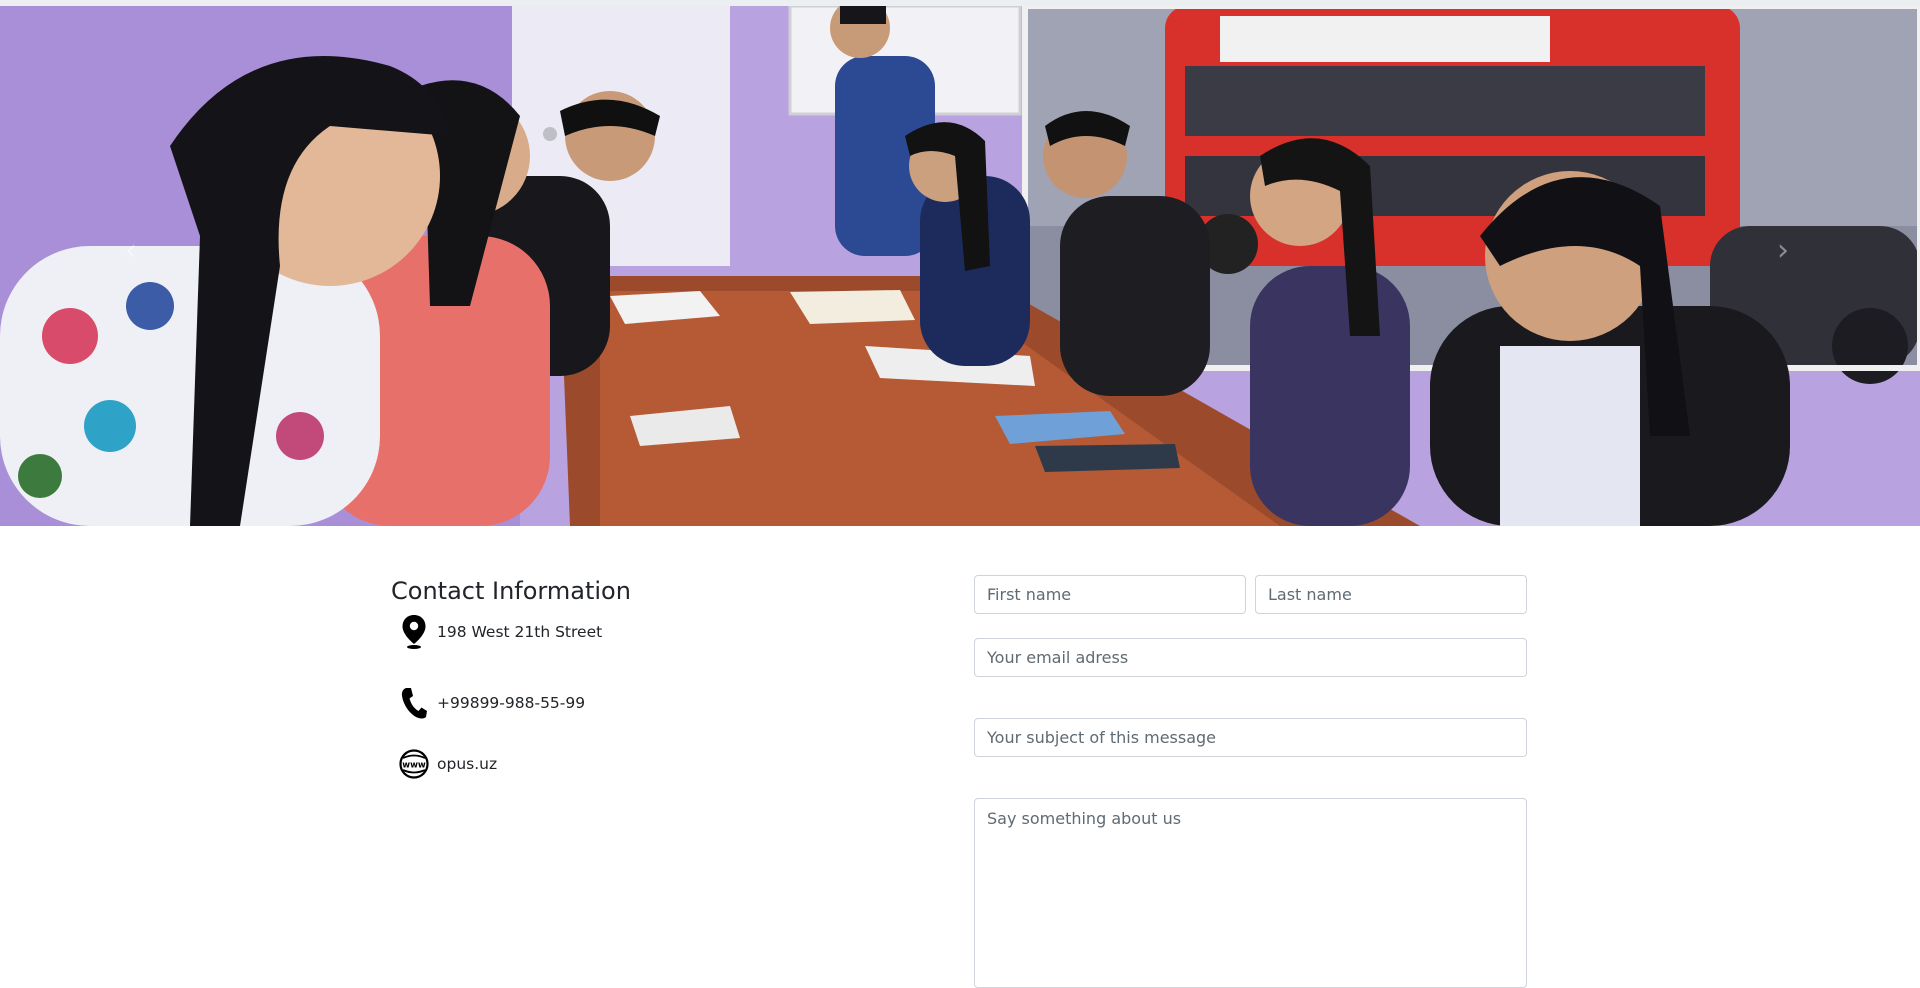  What do you see at coordinates (520, 632) in the screenshot?
I see `contact-address-text: 198 West 21th Street` at bounding box center [520, 632].